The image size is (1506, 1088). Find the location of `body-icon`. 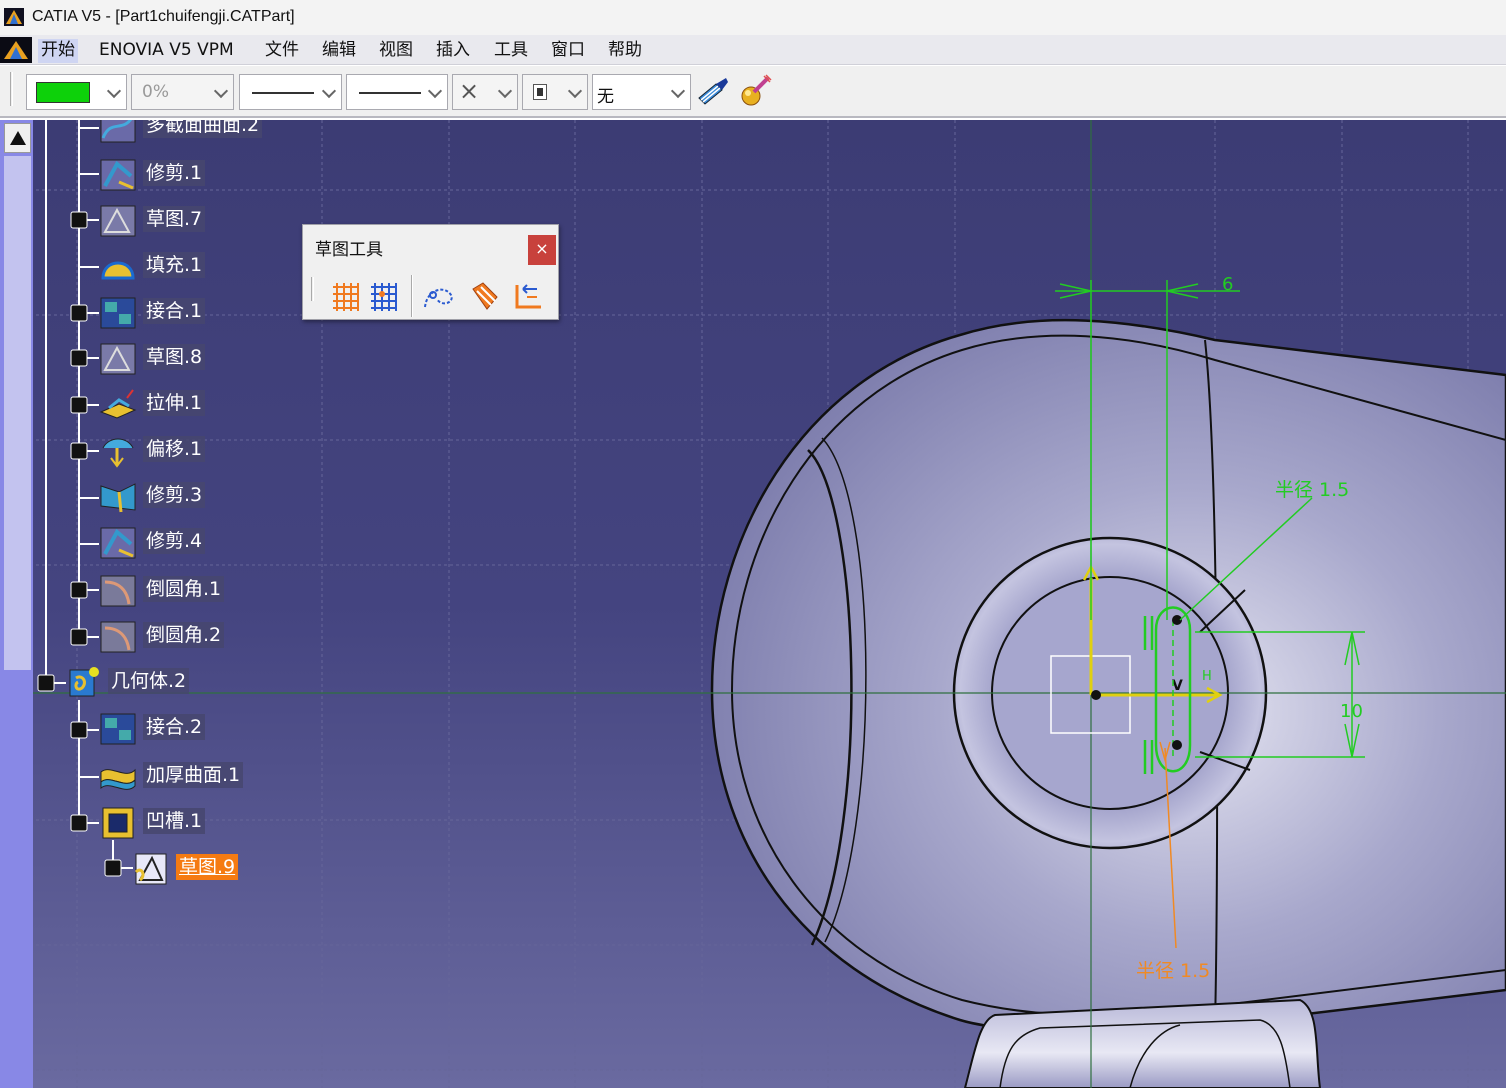

body-icon is located at coordinates (84, 682).